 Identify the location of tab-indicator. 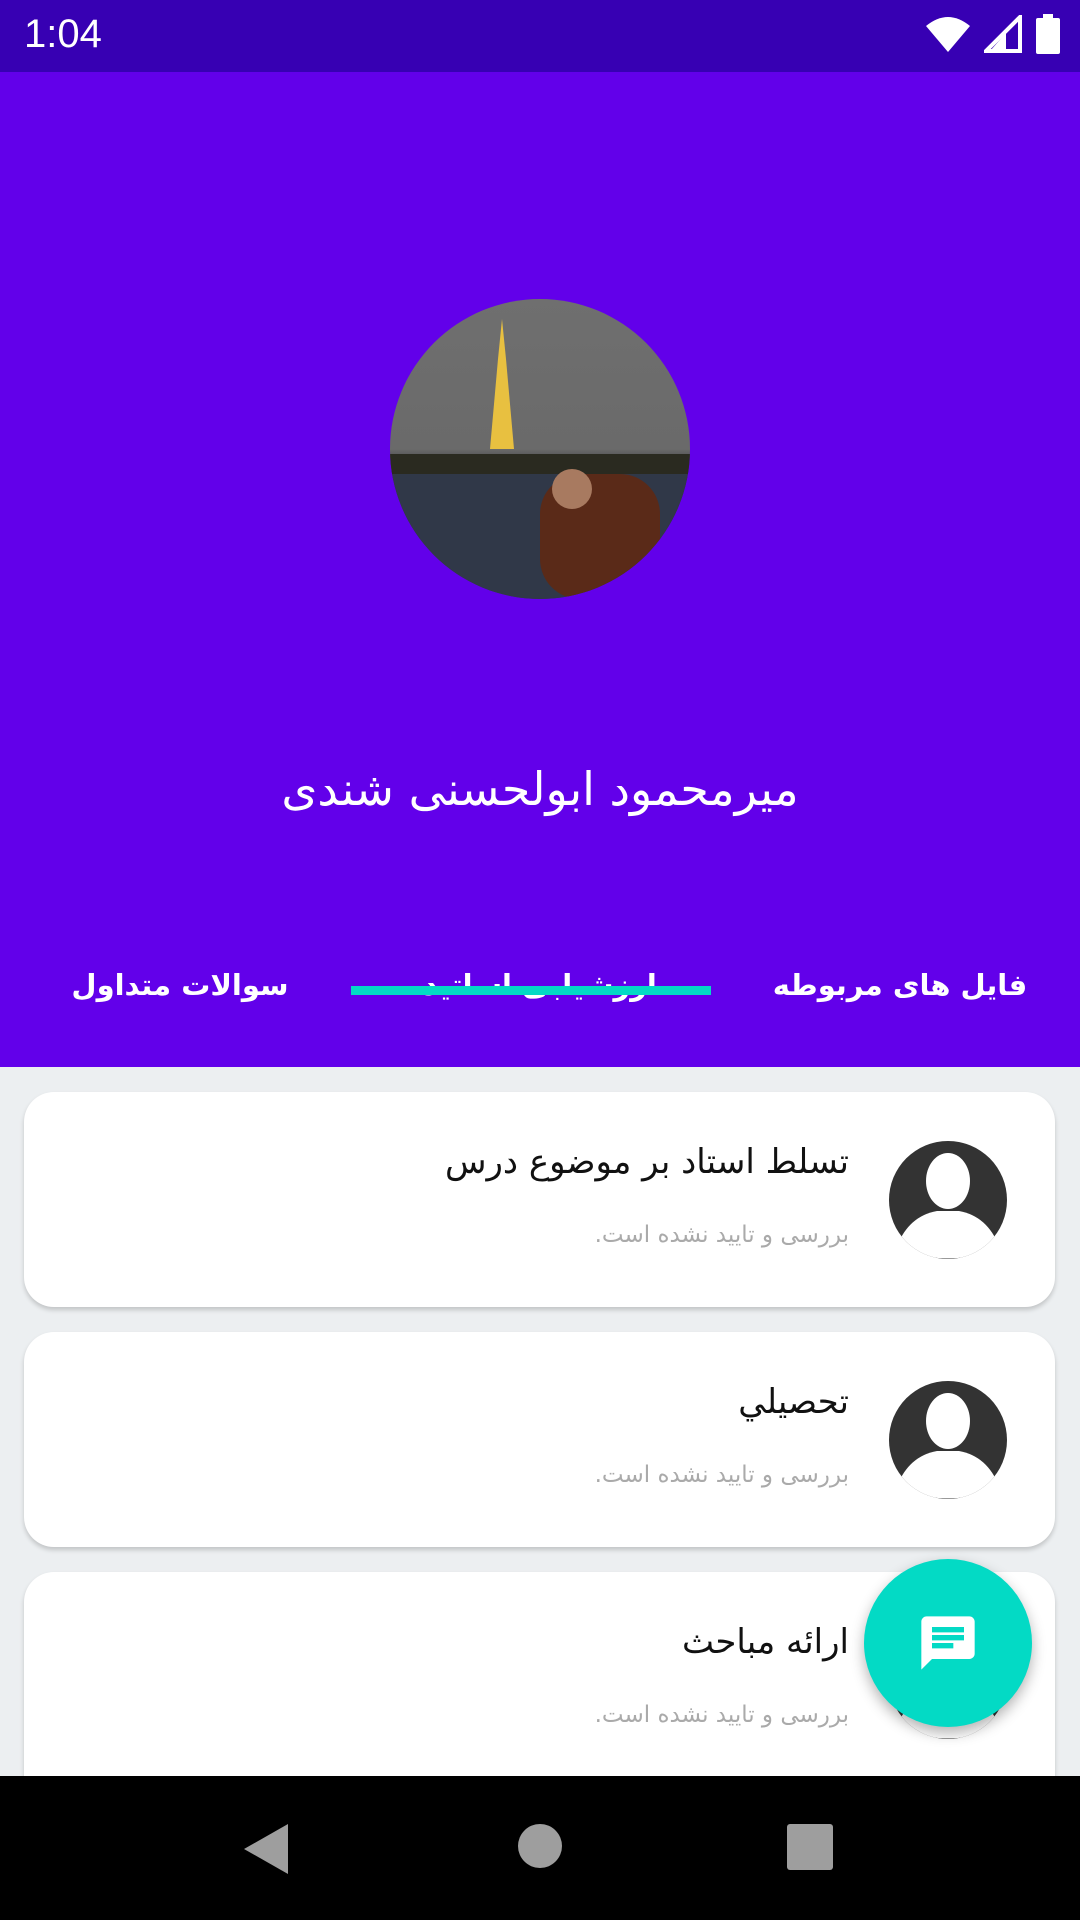
(531, 990).